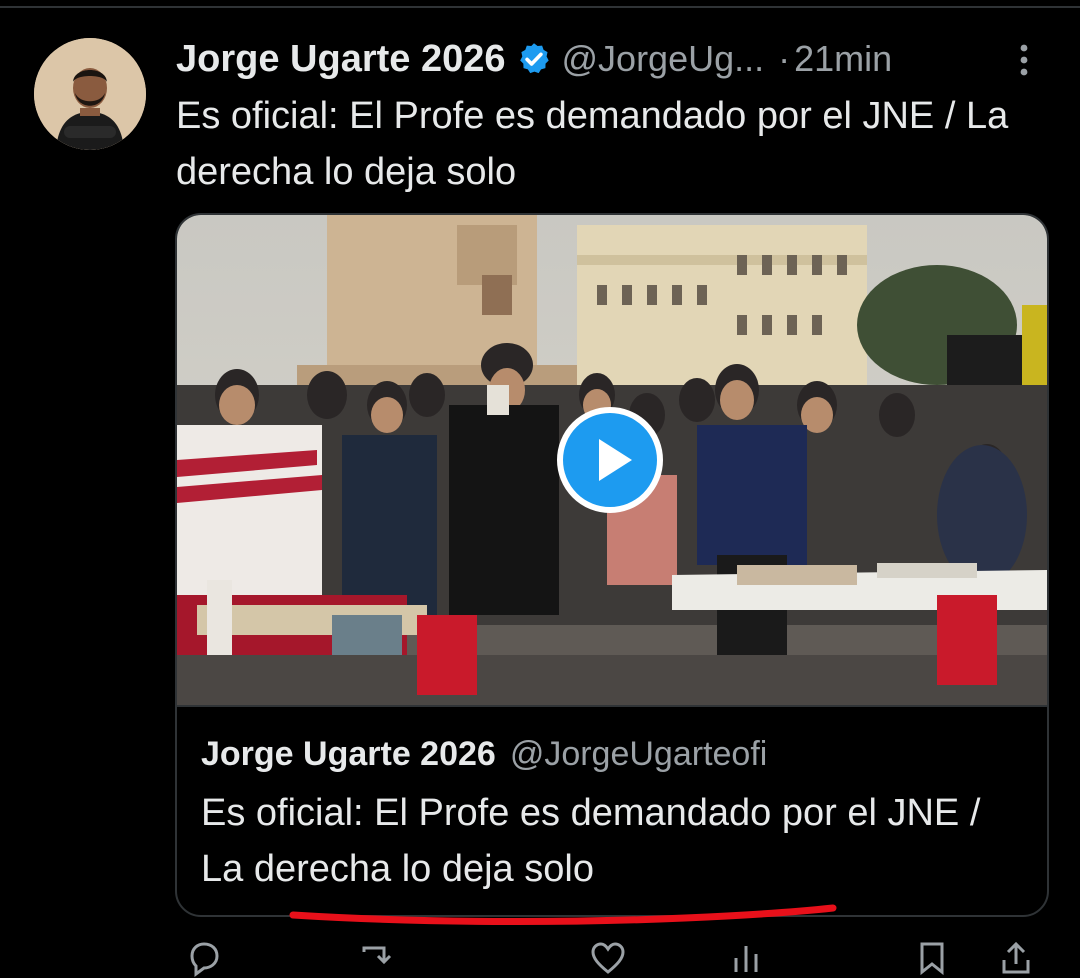 This screenshot has height=978, width=1080. I want to click on verified-badge-icon, so click(534, 59).